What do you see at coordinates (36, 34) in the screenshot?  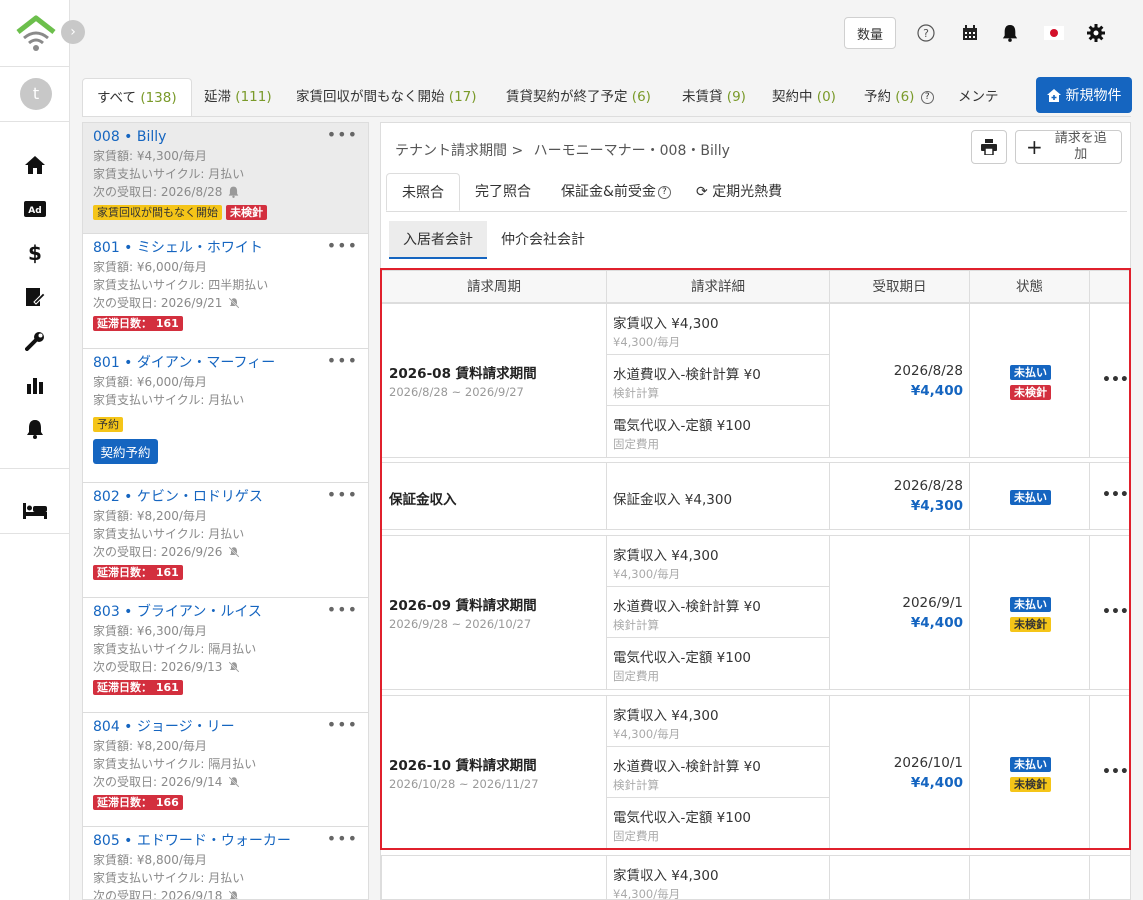 I see `app-logo` at bounding box center [36, 34].